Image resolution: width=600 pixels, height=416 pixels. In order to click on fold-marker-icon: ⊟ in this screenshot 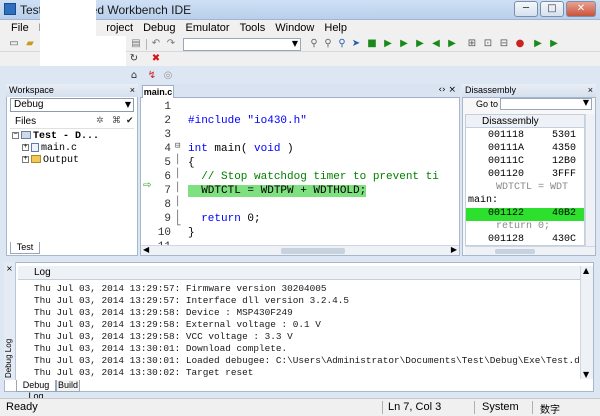, I will do `click(177, 146)`.